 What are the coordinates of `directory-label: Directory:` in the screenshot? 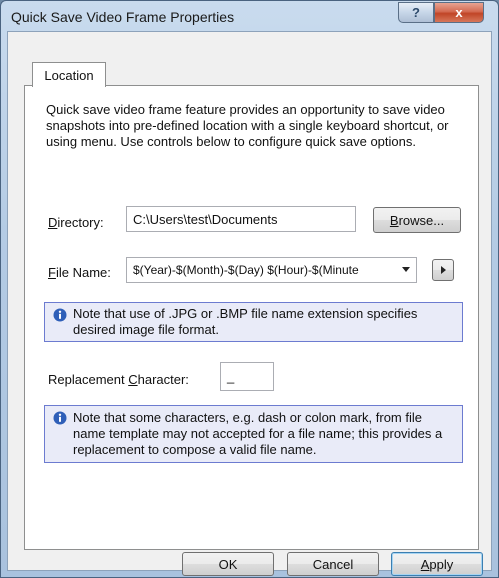 It's located at (76, 222).